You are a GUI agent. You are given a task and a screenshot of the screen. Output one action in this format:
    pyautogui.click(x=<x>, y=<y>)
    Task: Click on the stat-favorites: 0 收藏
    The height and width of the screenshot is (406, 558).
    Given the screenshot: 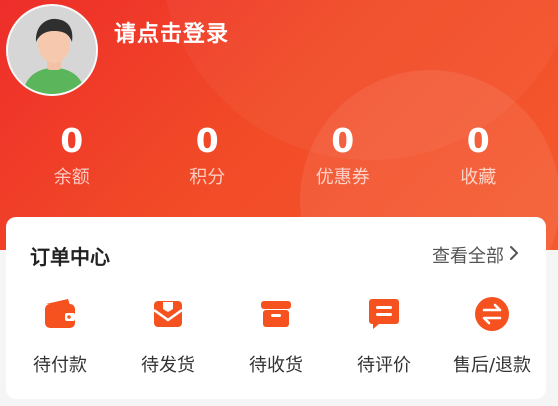 What is the action you would take?
    pyautogui.click(x=479, y=155)
    